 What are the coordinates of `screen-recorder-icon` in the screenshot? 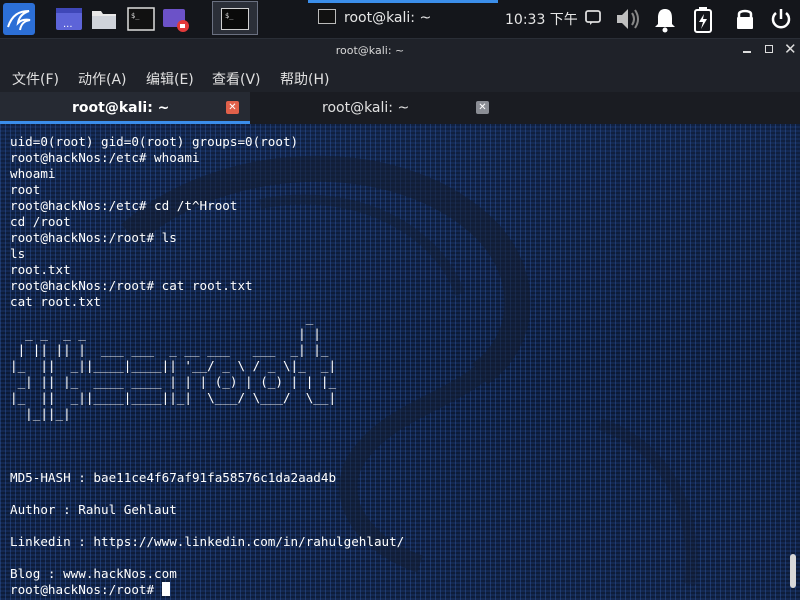 It's located at (176, 19).